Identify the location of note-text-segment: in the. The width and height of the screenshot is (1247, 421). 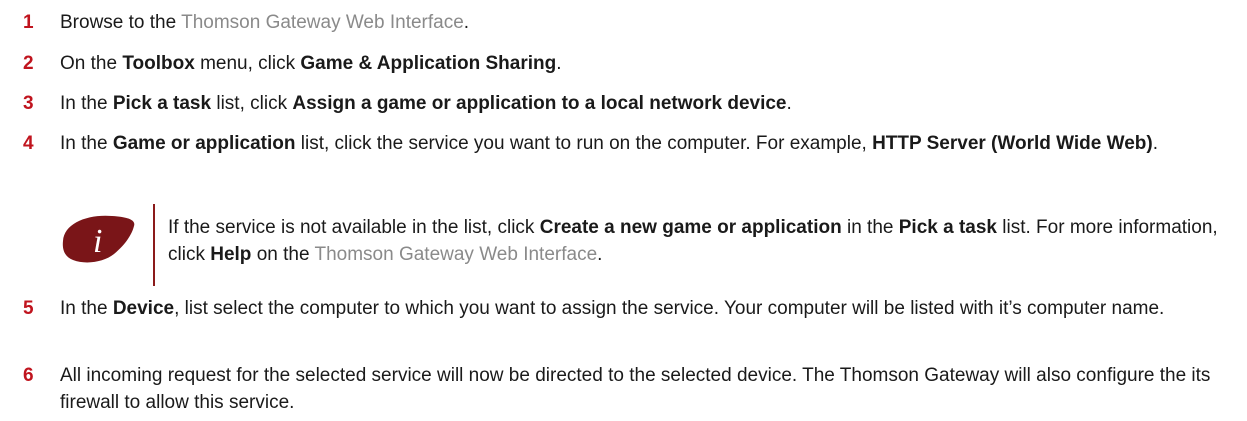
(870, 227).